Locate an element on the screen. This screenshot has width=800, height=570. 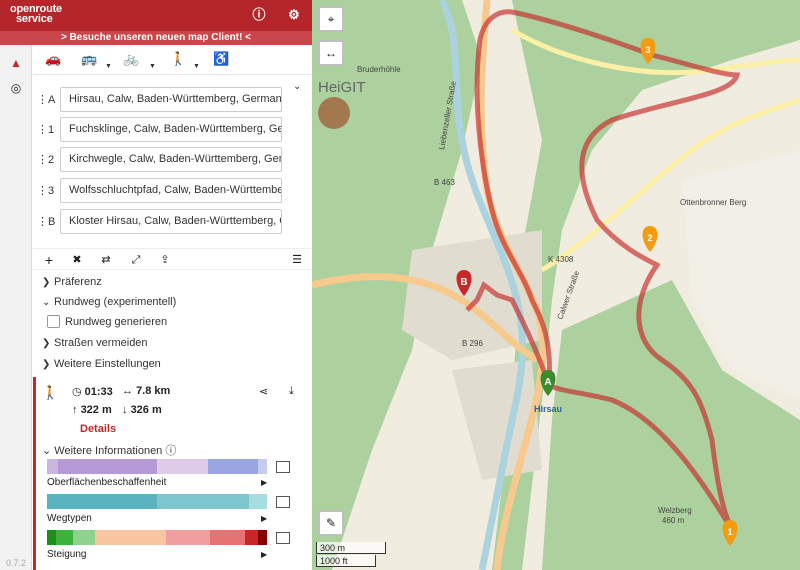
locate-button: ⌖ is located at coordinates (331, 19).